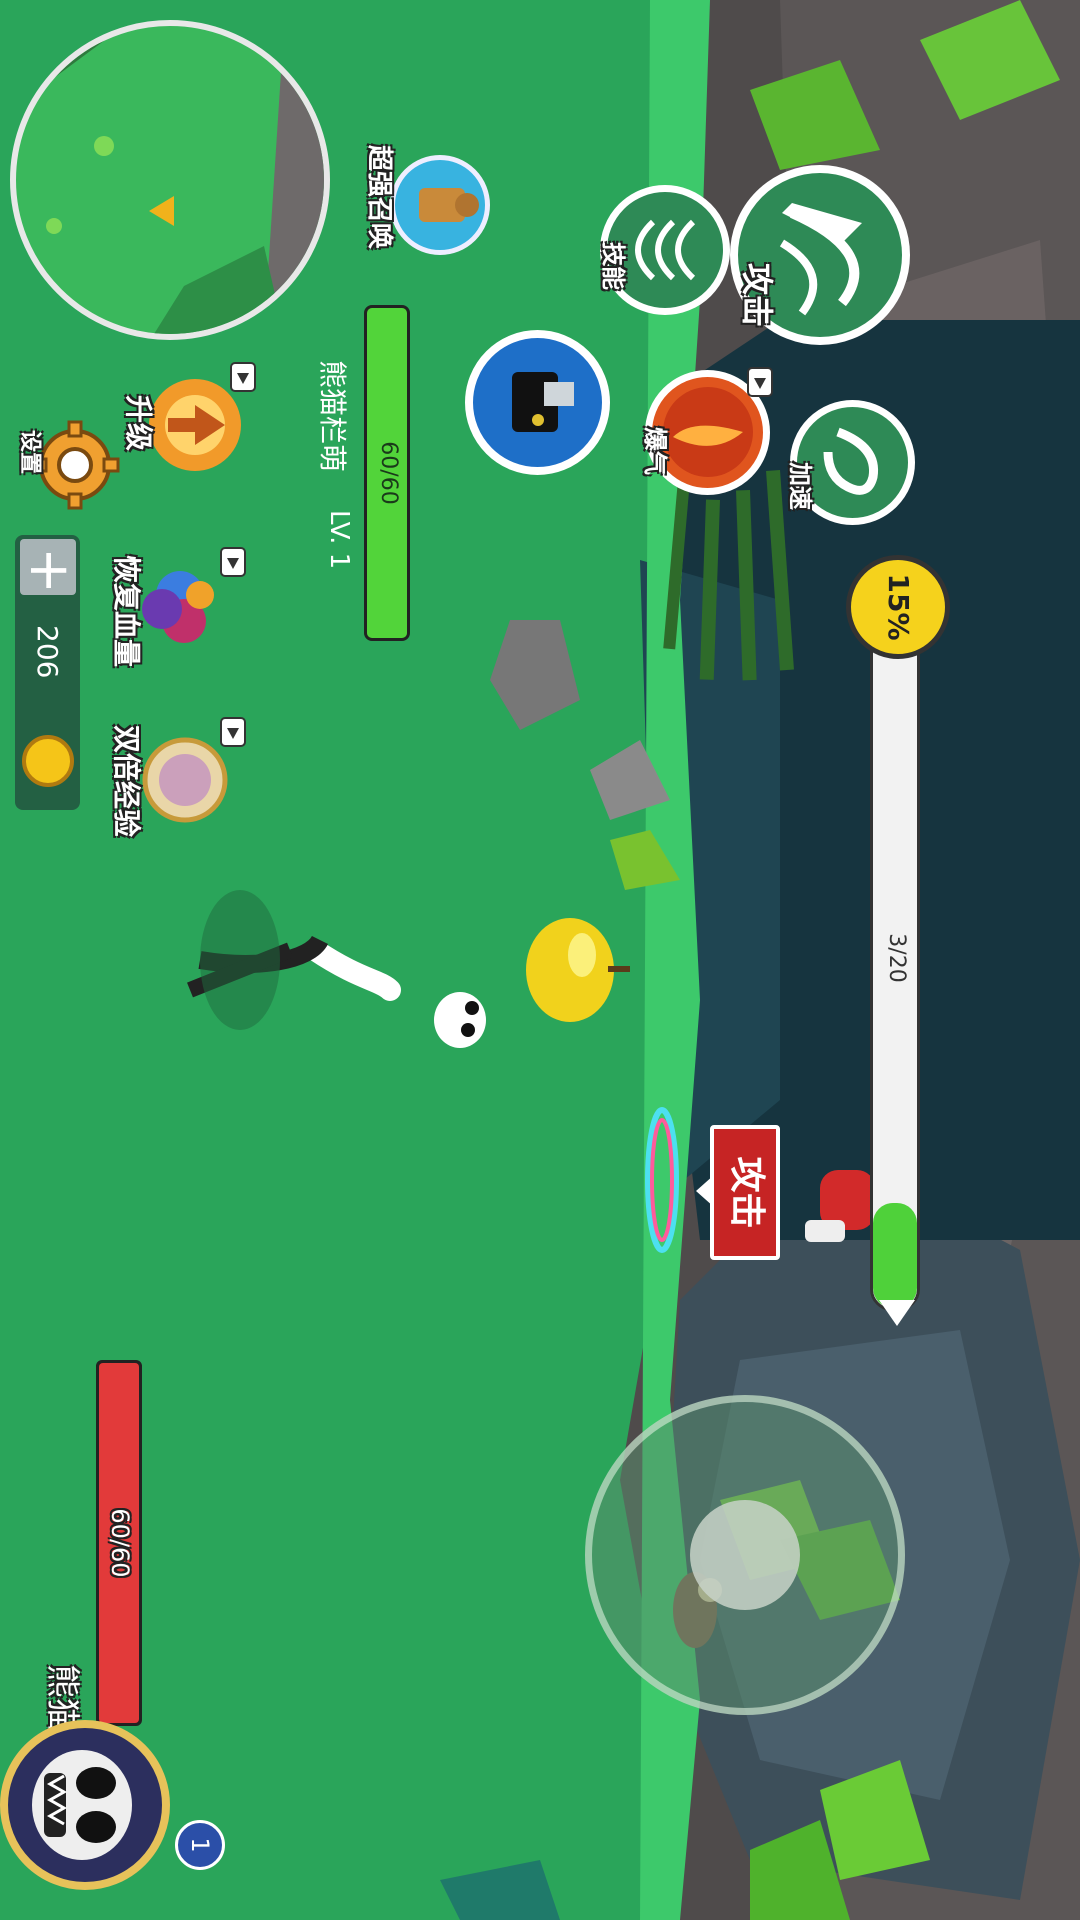 The image size is (1080, 1920). I want to click on super-summon-label: 超强召唤, so click(379, 197).